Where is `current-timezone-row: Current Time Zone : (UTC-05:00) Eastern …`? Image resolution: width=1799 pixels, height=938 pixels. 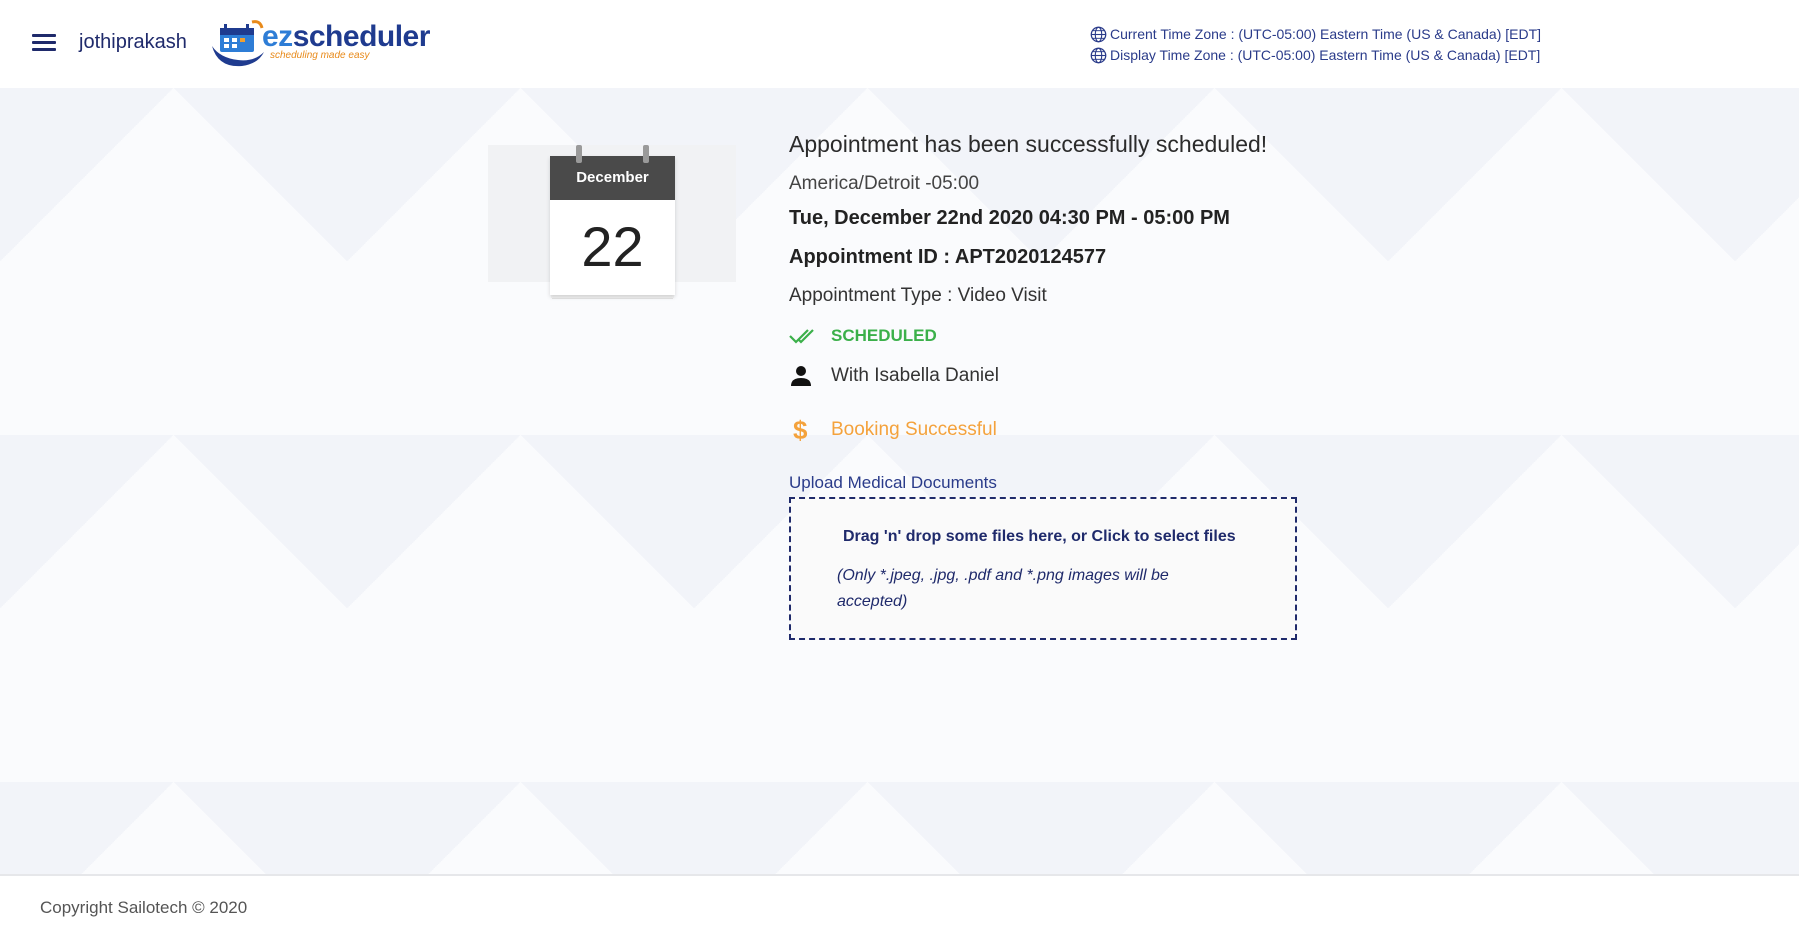
current-timezone-row: Current Time Zone : (UTC-05:00) Eastern … is located at coordinates (1315, 34).